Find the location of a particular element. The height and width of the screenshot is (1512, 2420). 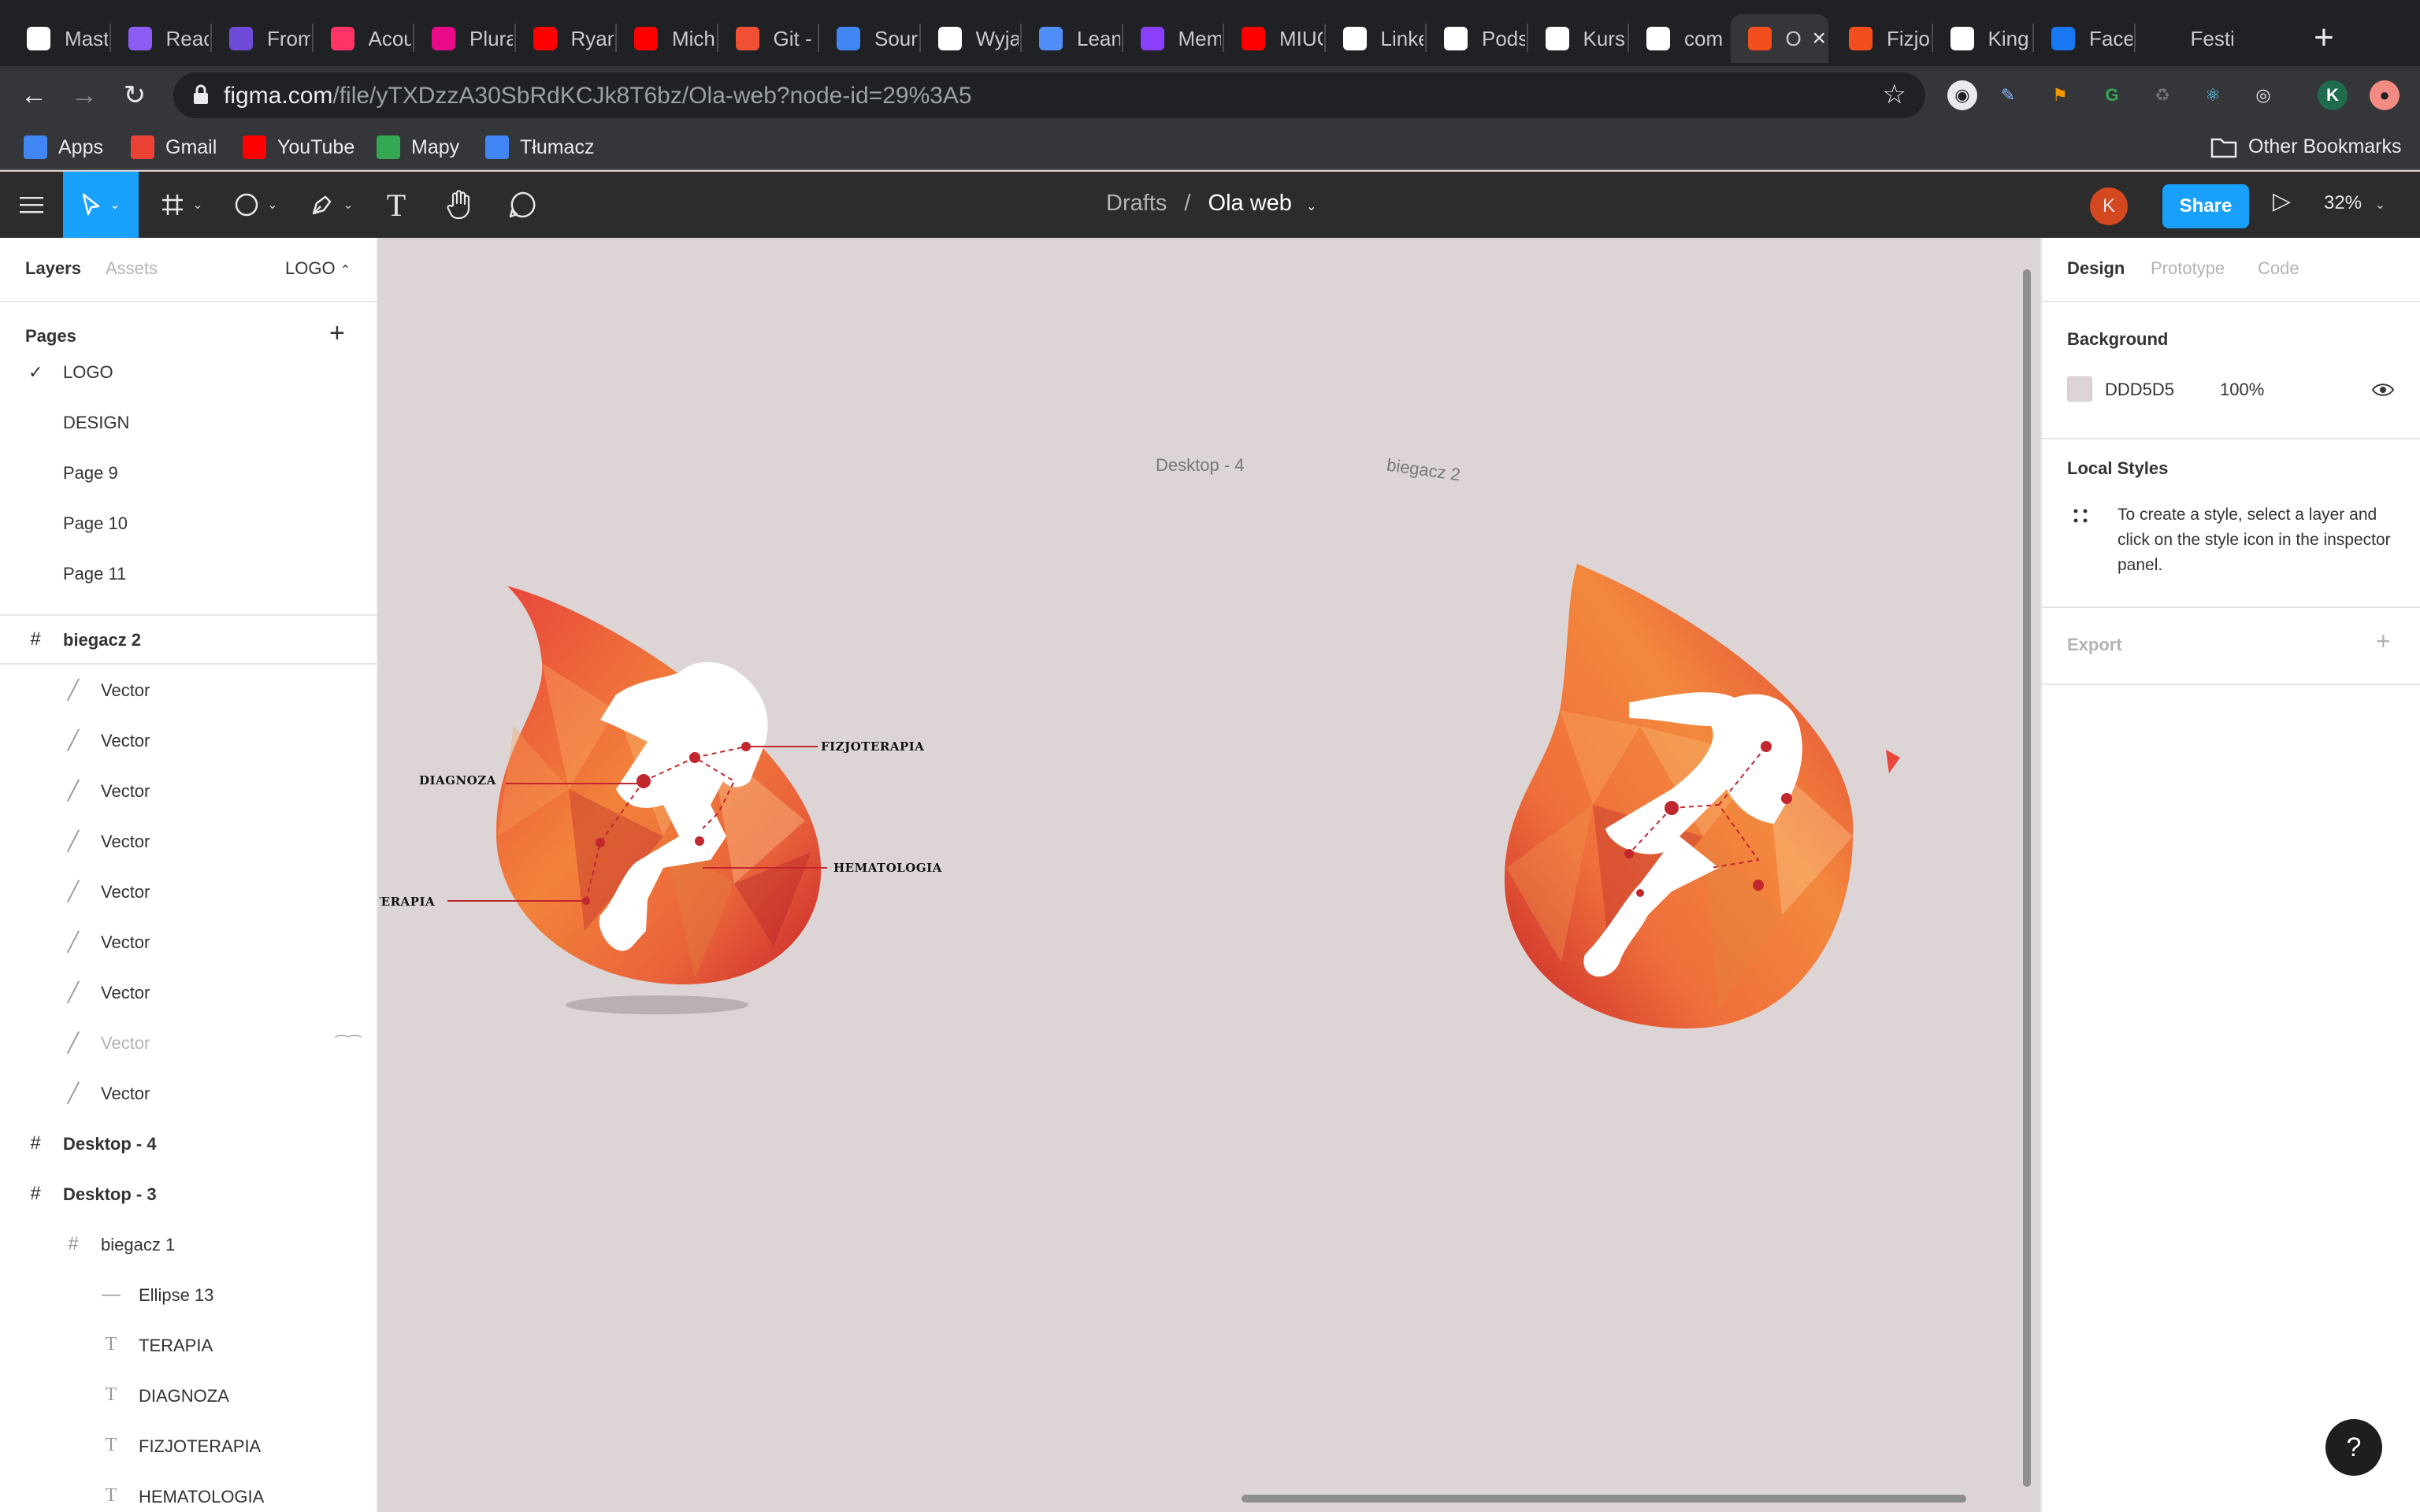

file-name: Ola web is located at coordinates (1250, 203).